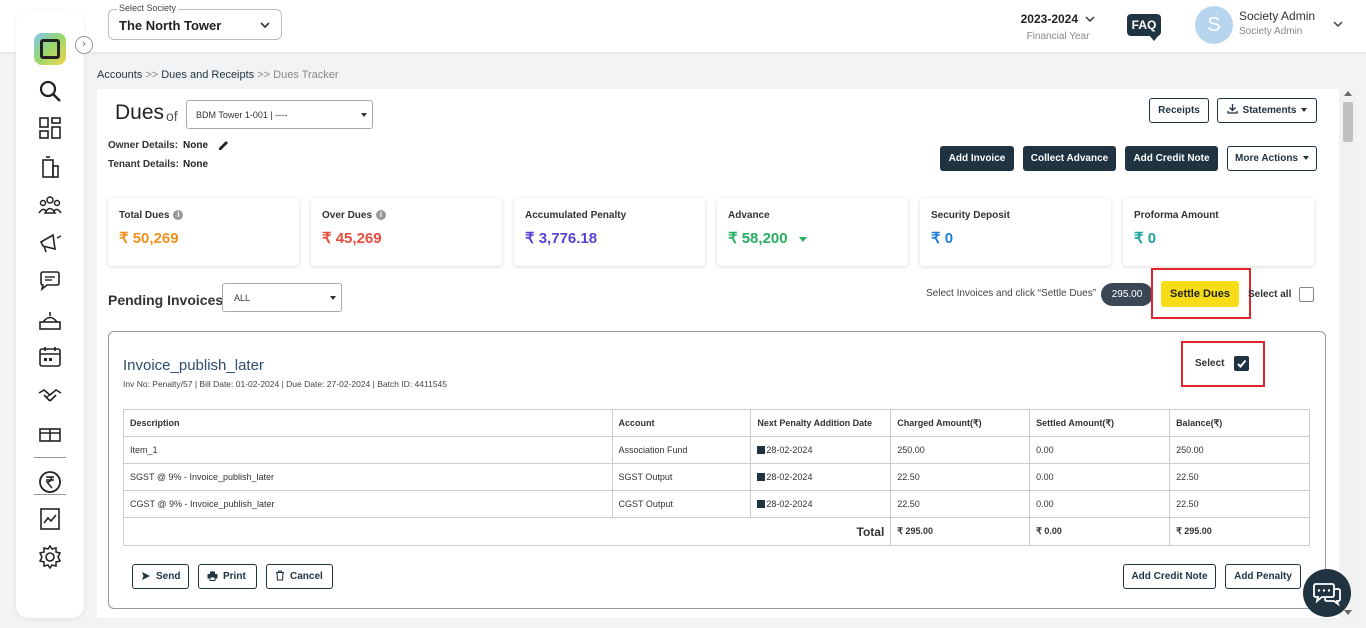 This screenshot has height=628, width=1366. What do you see at coordinates (50, 205) in the screenshot?
I see `members-icon` at bounding box center [50, 205].